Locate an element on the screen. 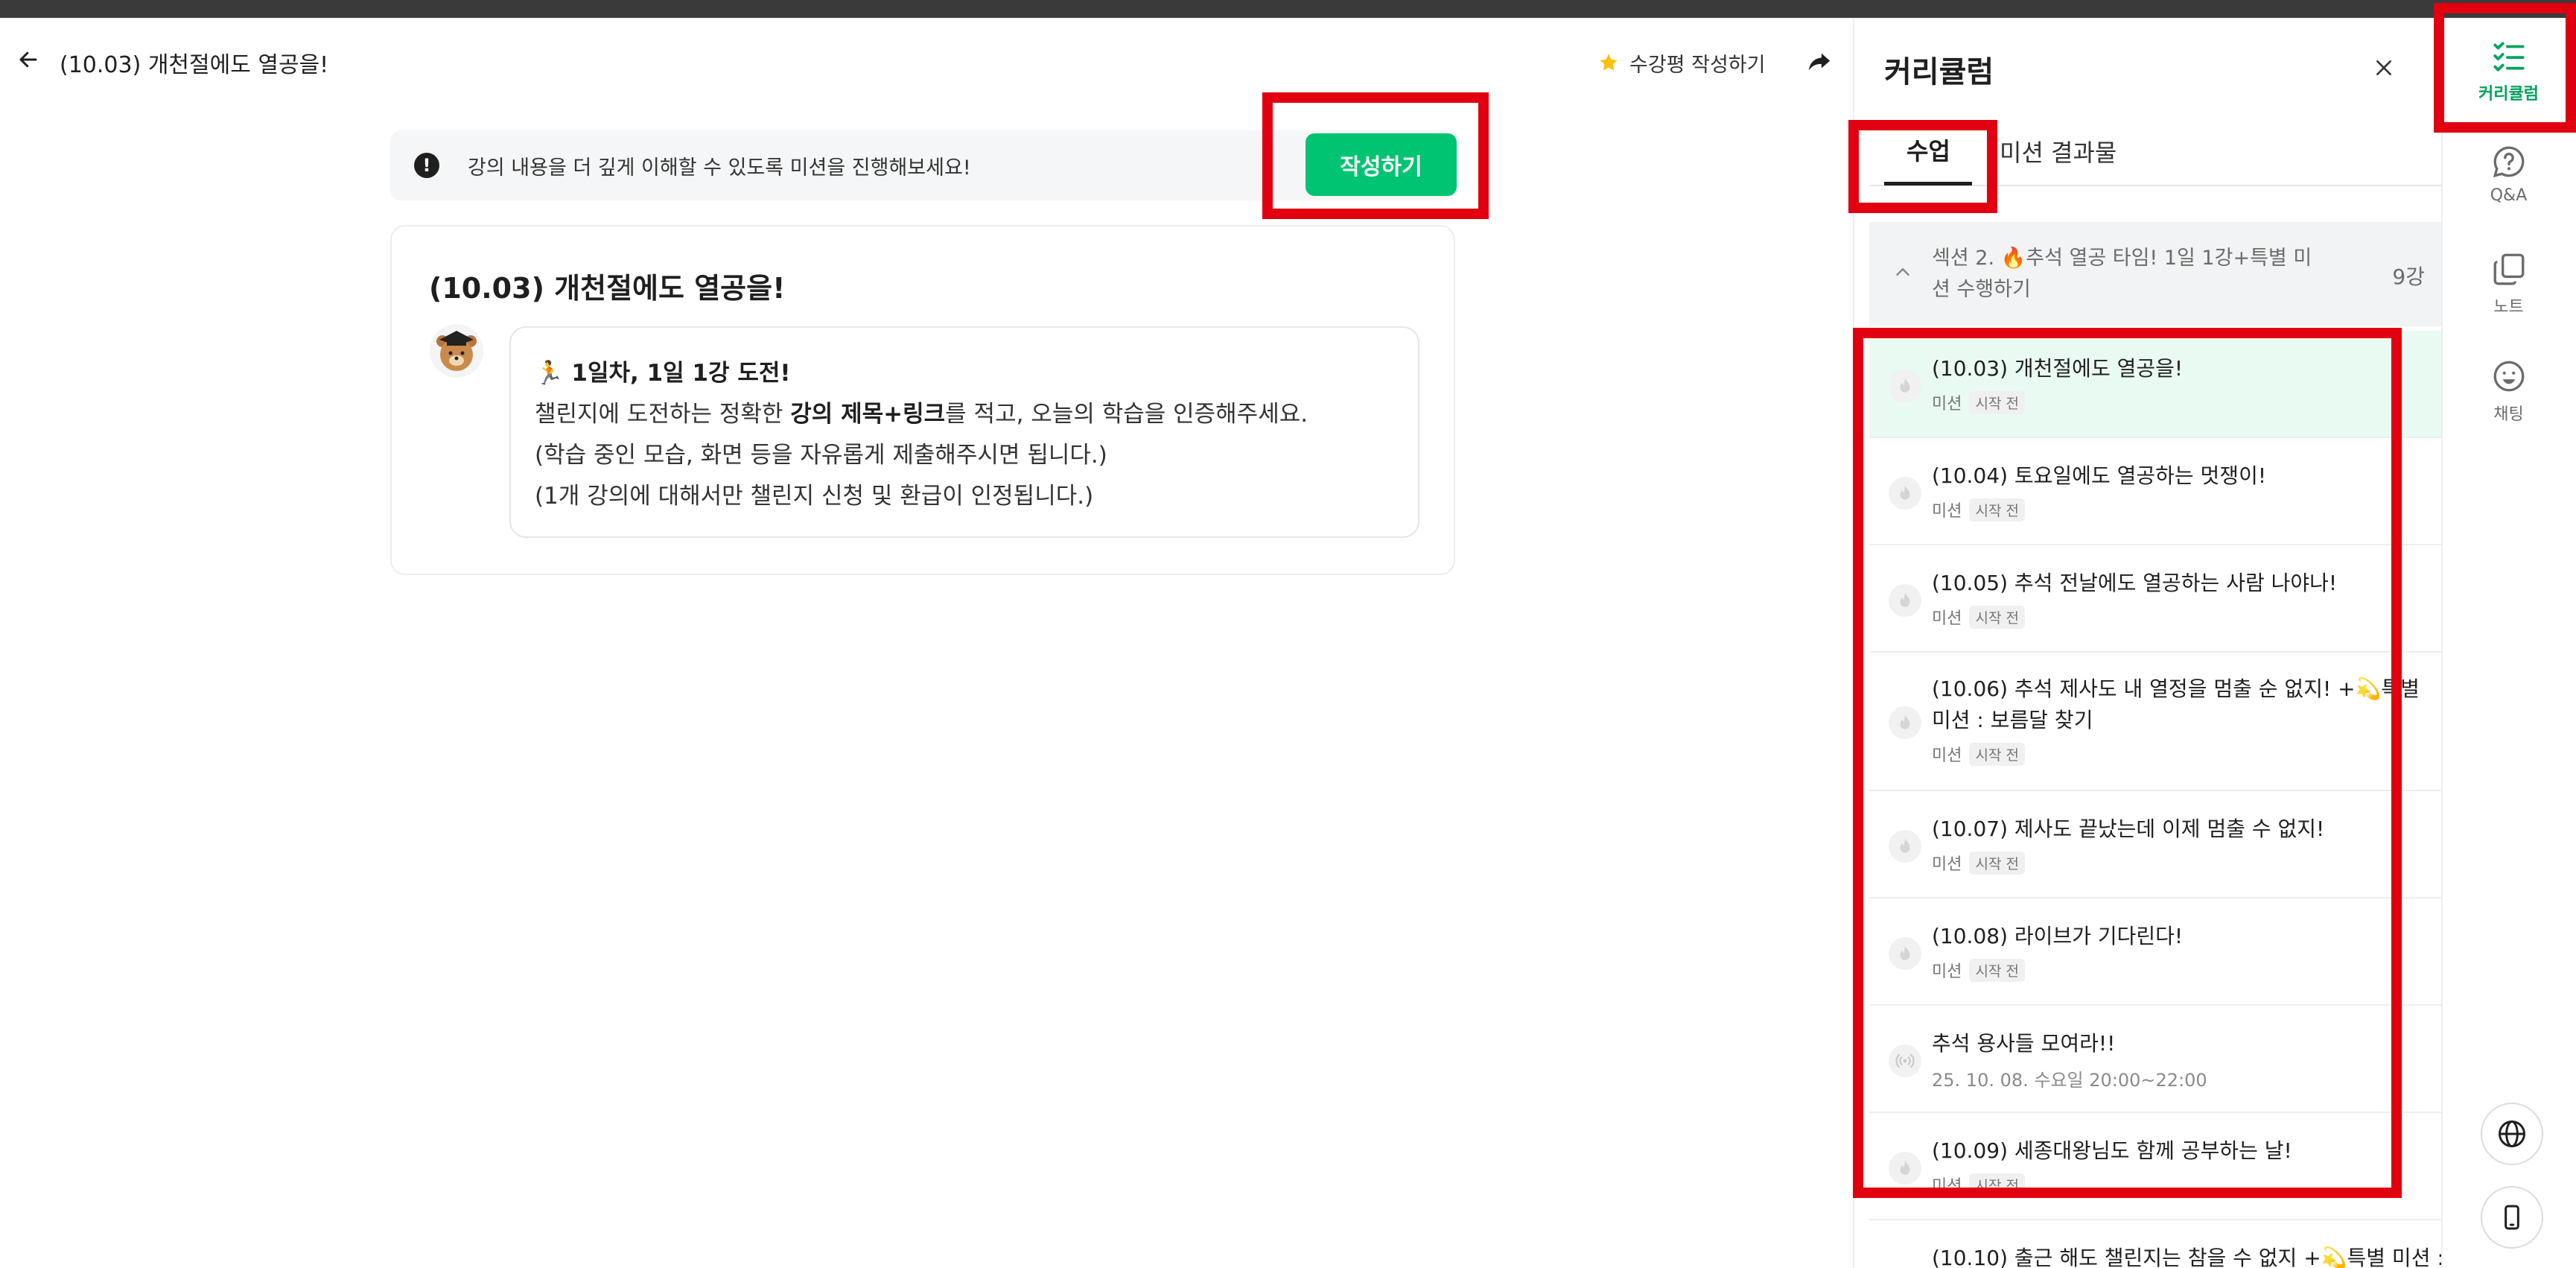 The image size is (2576, 1268). smile-icon is located at coordinates (2508, 376).